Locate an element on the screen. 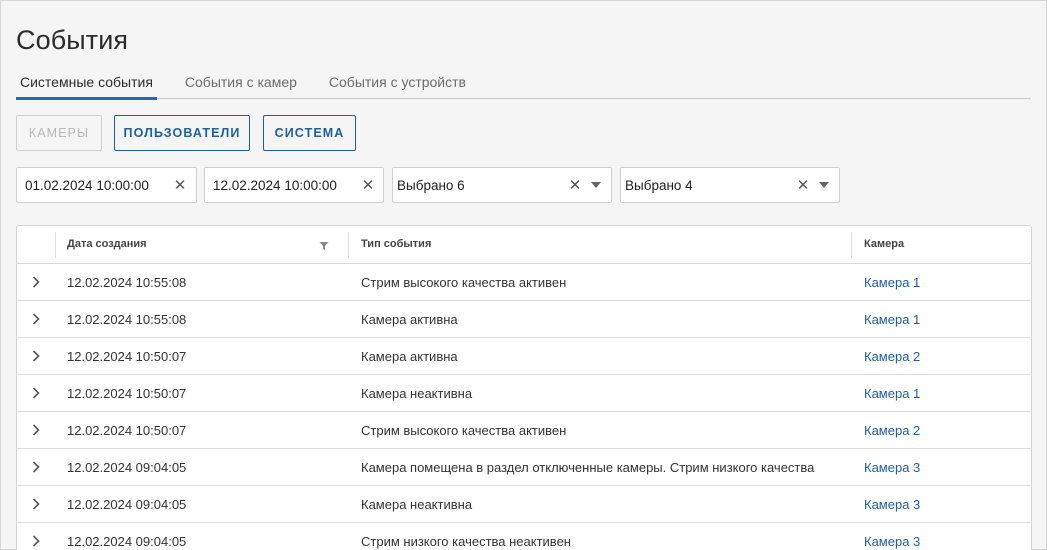 The width and height of the screenshot is (1047, 550). users-filter-button: Пользователи is located at coordinates (182, 133).